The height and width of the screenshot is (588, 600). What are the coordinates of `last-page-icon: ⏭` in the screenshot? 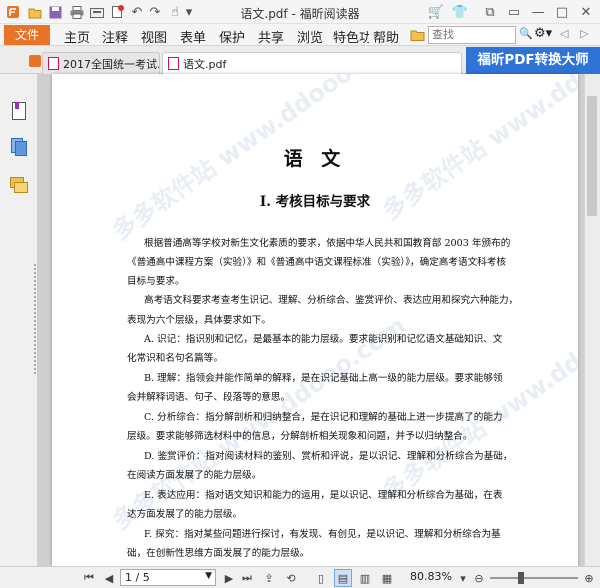 It's located at (247, 578).